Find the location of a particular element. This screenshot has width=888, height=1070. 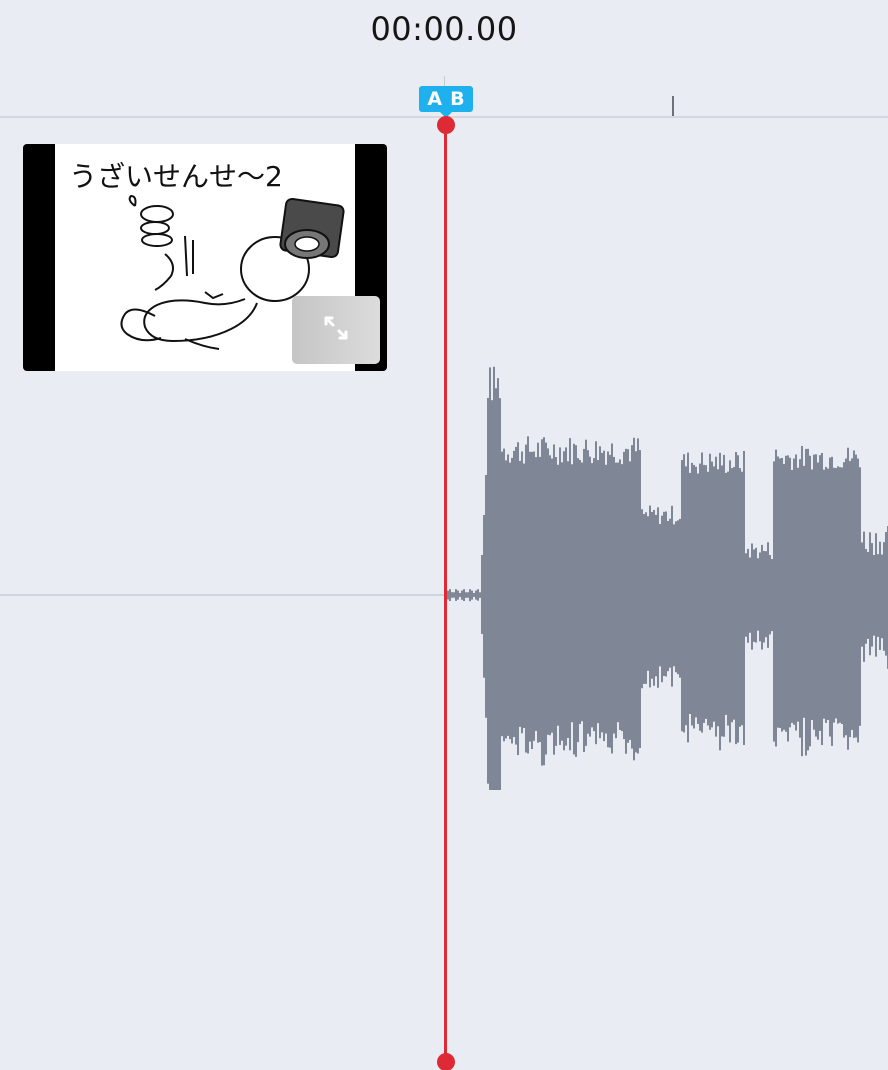

video-clip-thumbnail: うざいせんせ〜2 is located at coordinates (205, 257).